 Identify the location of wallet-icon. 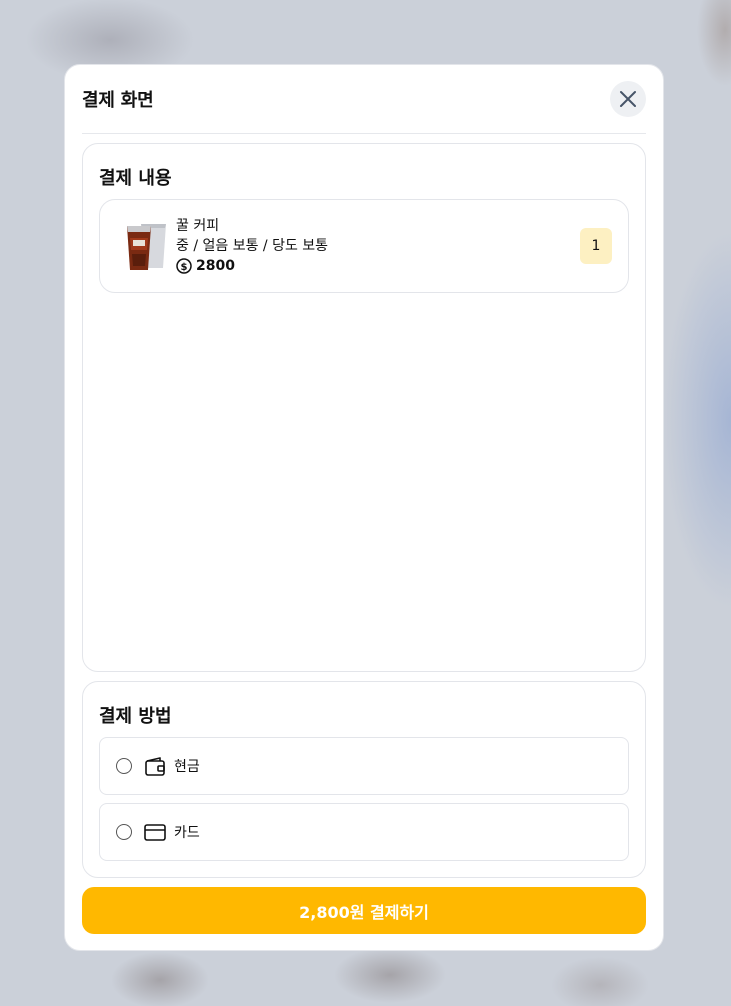
(155, 766).